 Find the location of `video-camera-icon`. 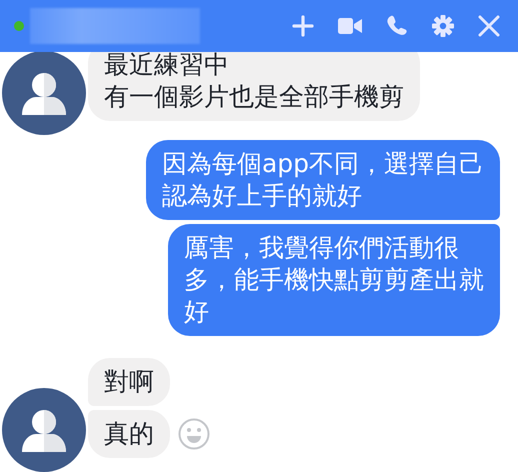

video-camera-icon is located at coordinates (350, 26).